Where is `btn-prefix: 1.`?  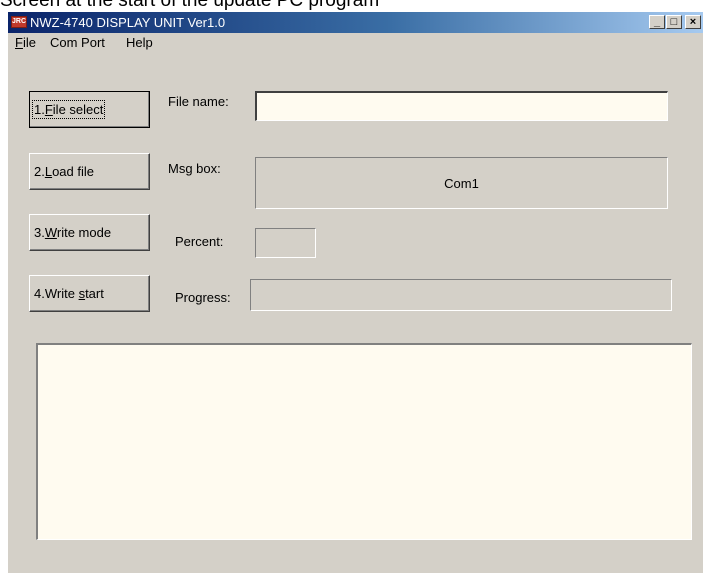
btn-prefix: 1. is located at coordinates (39, 109).